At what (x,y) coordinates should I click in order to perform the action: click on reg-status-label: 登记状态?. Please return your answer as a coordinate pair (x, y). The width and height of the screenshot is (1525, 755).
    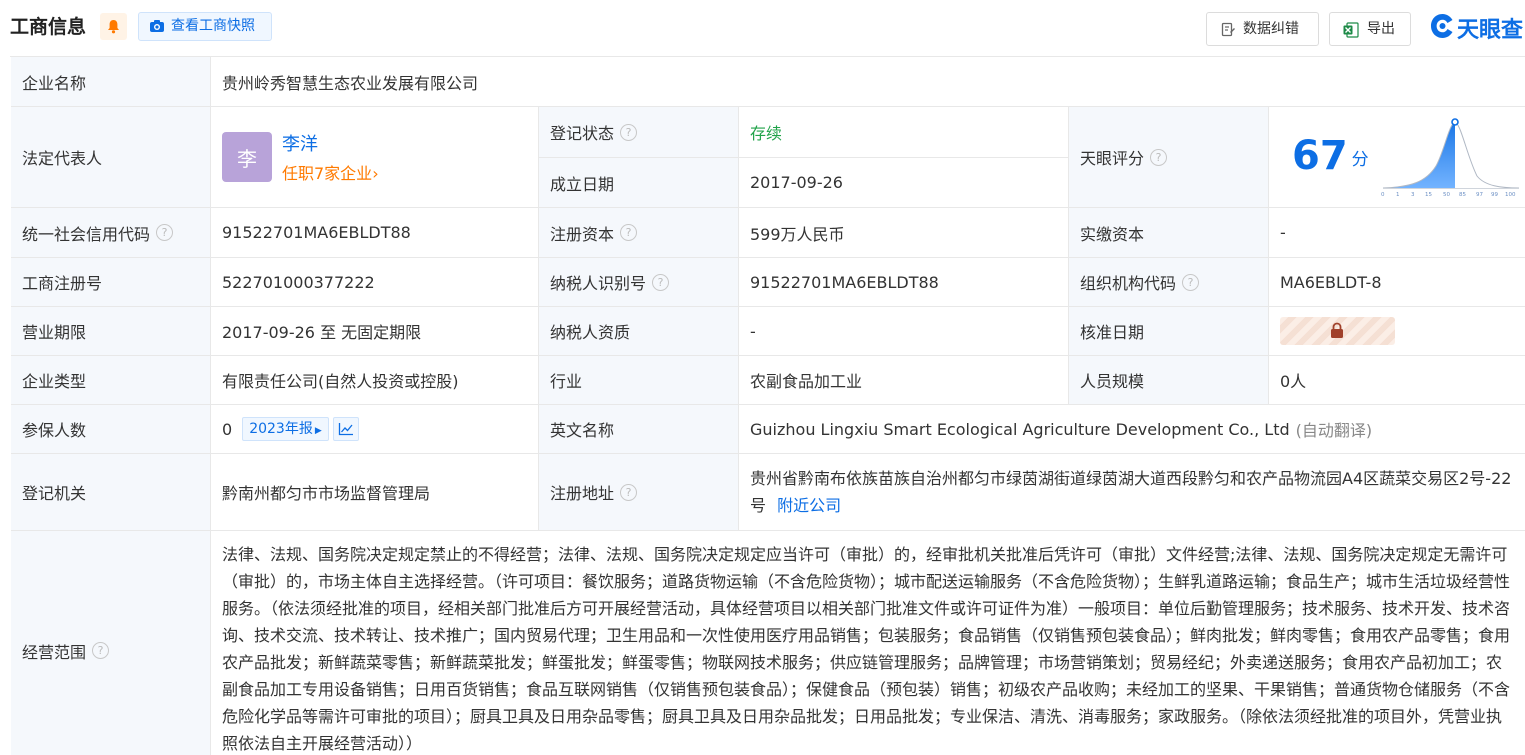
    Looking at the image, I should click on (639, 132).